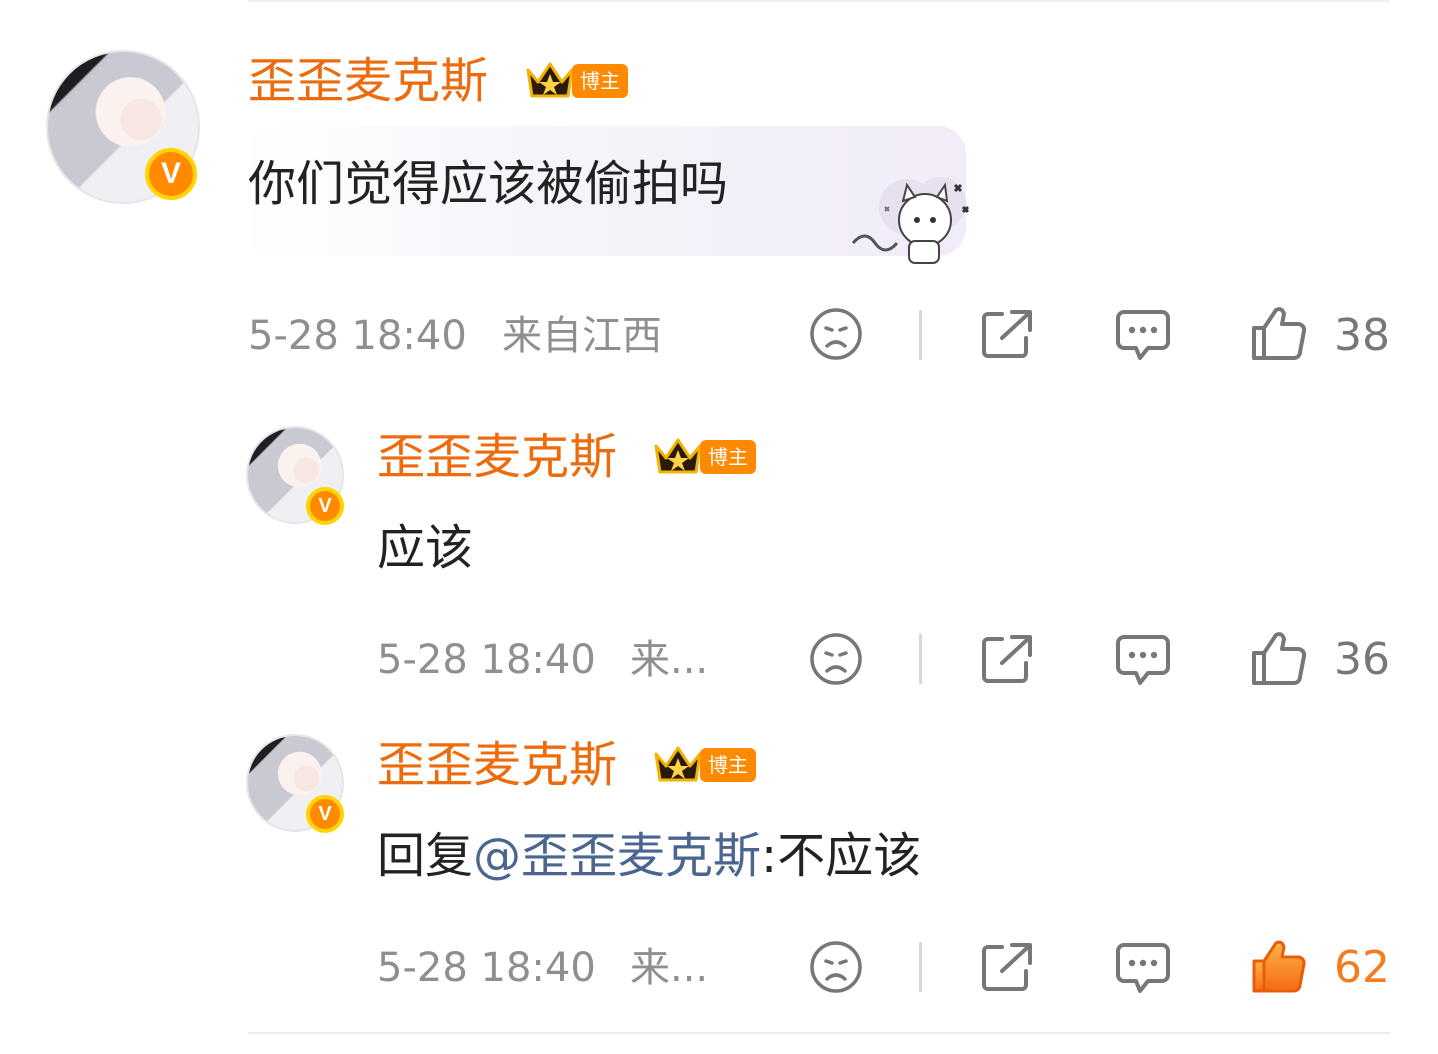 The image size is (1438, 1054). What do you see at coordinates (841, 856) in the screenshot?
I see `reply-body: :不应该` at bounding box center [841, 856].